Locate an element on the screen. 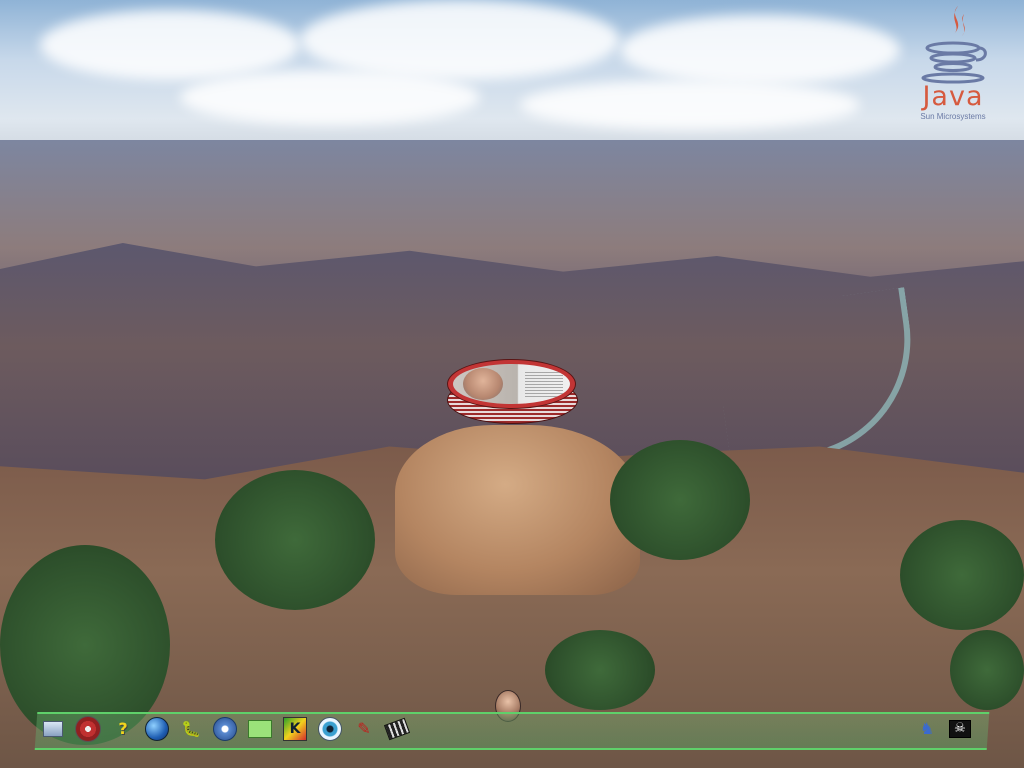 The image size is (1024, 768). person-photo is located at coordinates (483, 384).